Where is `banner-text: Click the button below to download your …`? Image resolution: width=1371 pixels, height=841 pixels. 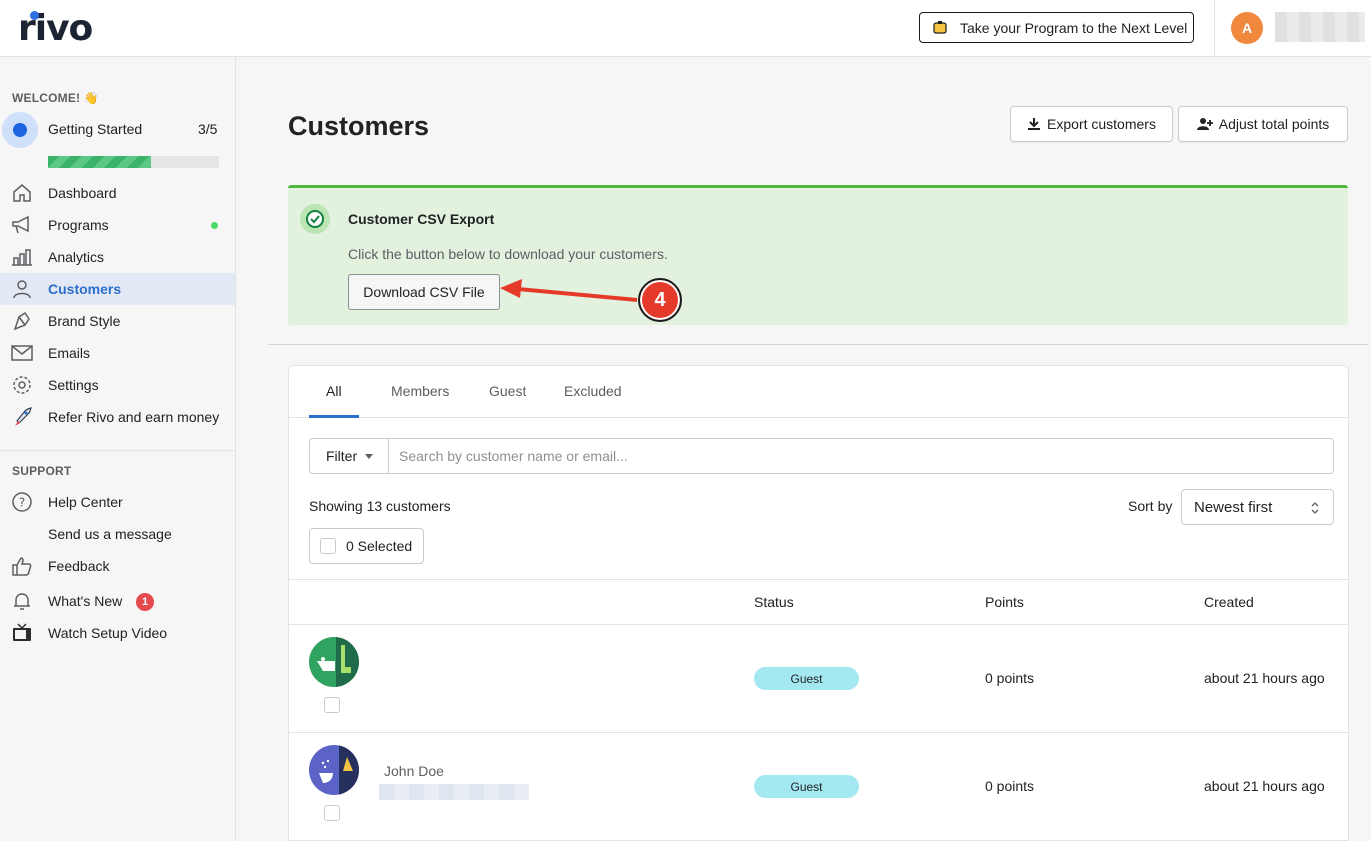
banner-text: Click the button below to download your … is located at coordinates (508, 254).